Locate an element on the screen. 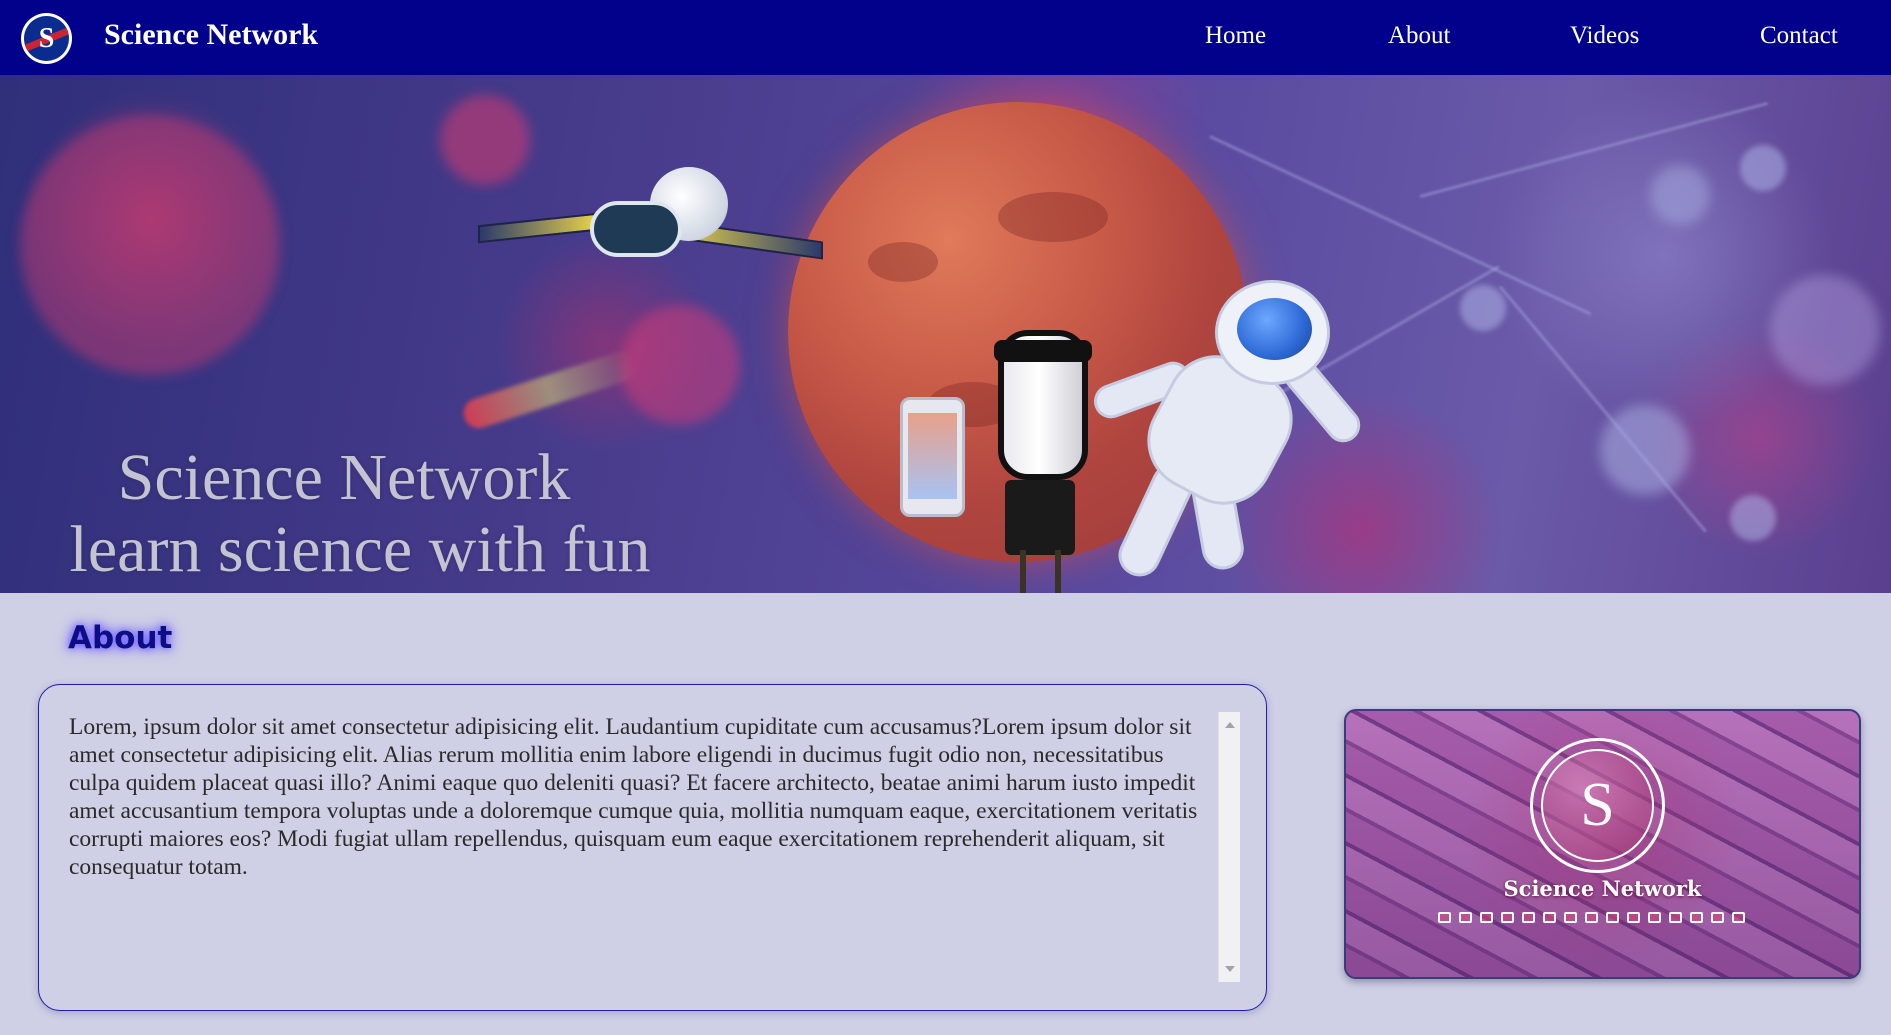 The image size is (1891, 1035). astronaut-illustration is located at coordinates (1230, 427).